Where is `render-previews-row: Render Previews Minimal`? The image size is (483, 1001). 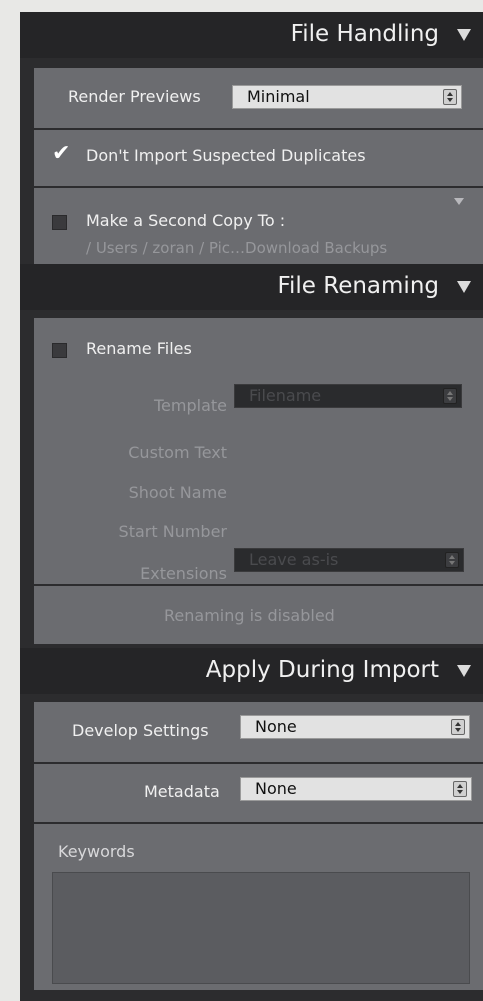 render-previews-row: Render Previews Minimal is located at coordinates (258, 98).